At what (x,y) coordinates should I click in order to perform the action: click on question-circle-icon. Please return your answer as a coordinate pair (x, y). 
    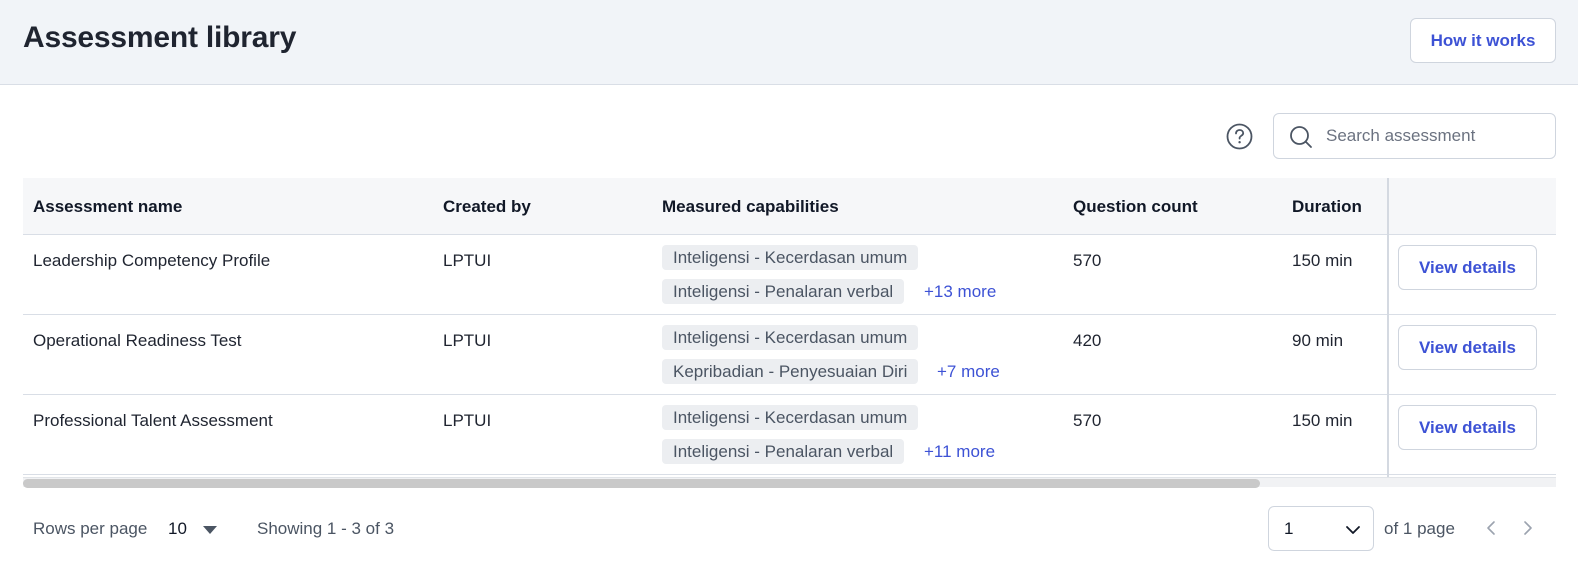
    Looking at the image, I should click on (1239, 136).